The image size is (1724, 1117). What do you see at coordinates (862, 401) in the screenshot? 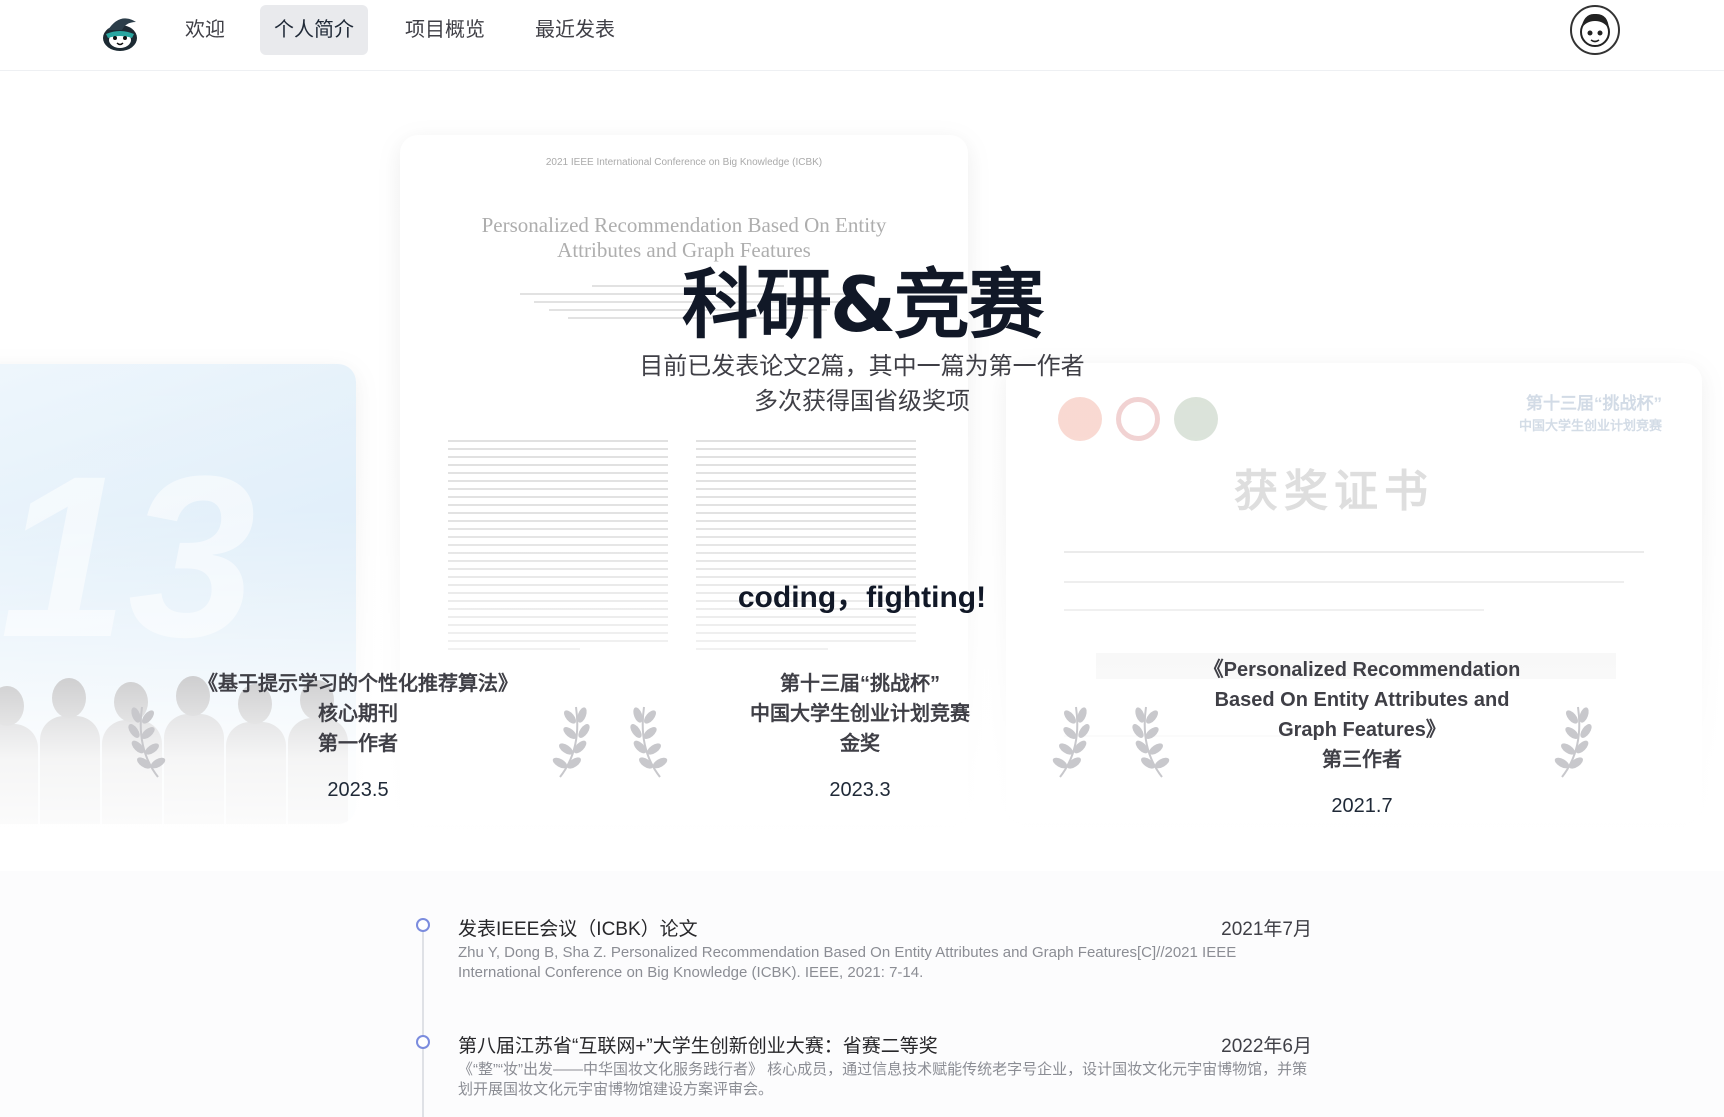
I see `hero-subtitle-line-2: 多次获得国省级奖项` at bounding box center [862, 401].